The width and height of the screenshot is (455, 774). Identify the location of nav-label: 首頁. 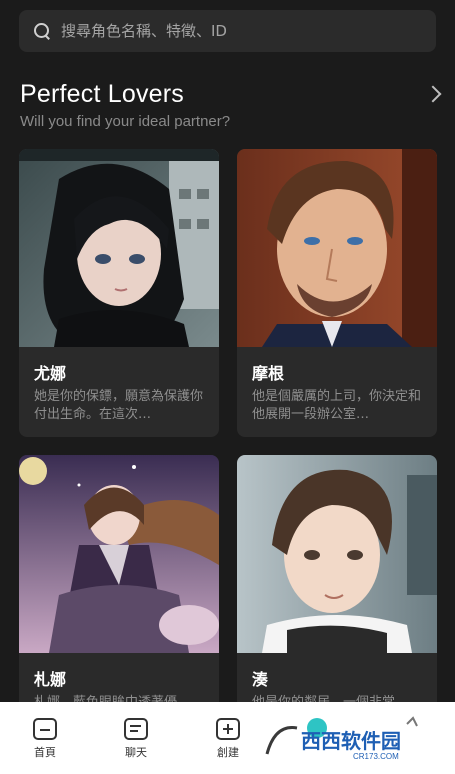
(45, 752).